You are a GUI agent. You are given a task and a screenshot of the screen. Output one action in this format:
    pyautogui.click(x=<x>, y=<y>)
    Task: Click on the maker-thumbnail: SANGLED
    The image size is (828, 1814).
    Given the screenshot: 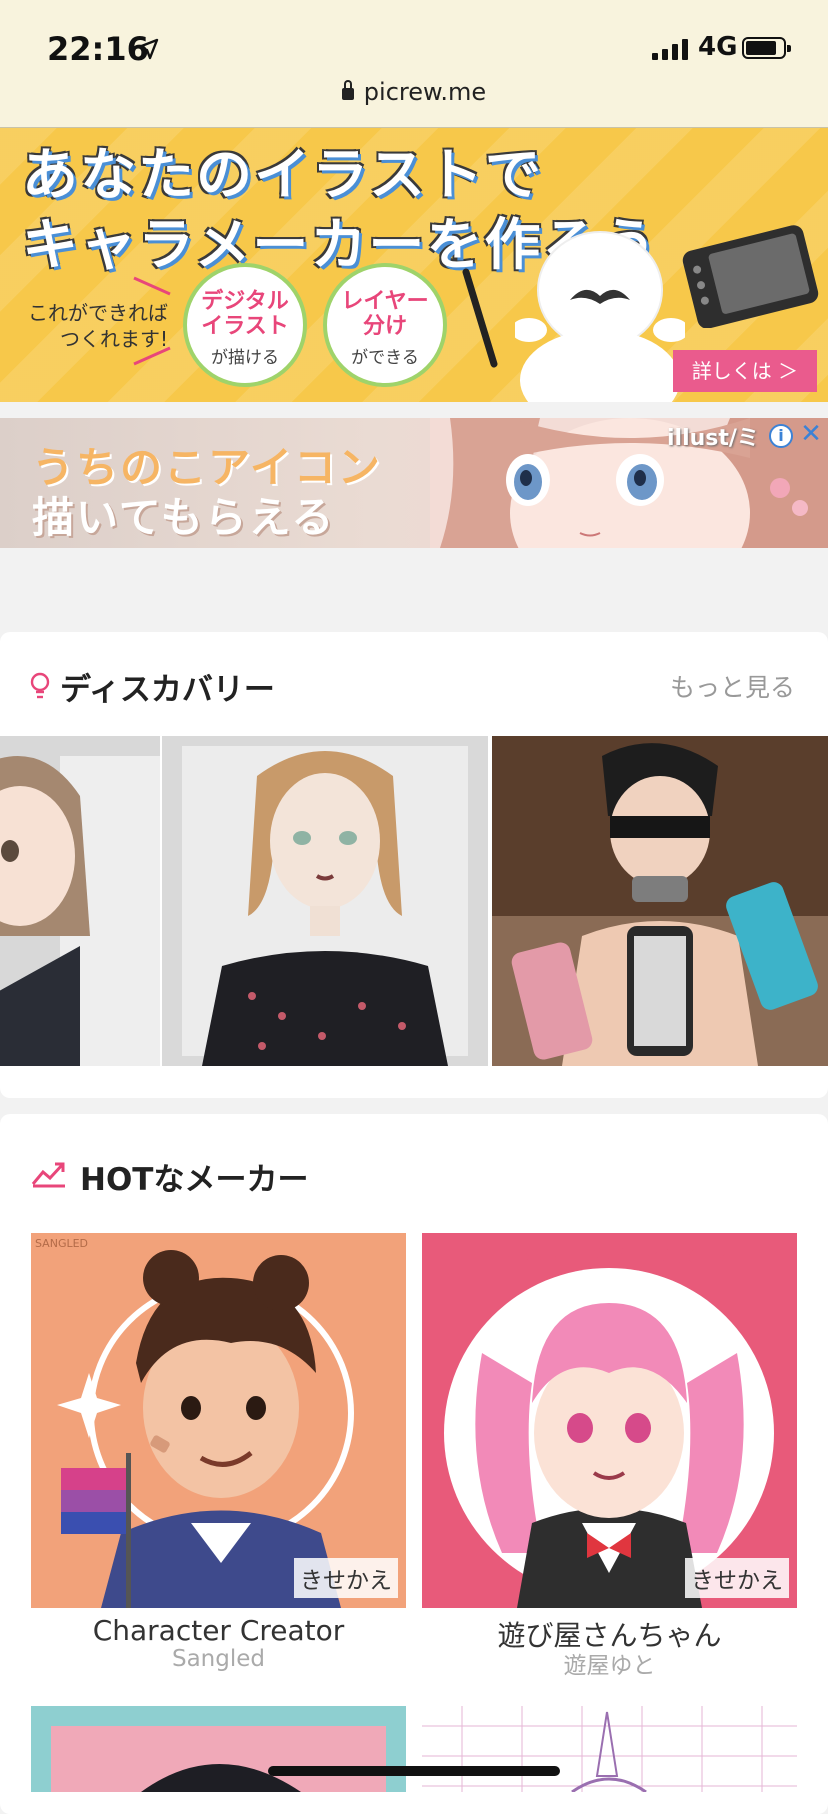 What is the action you would take?
    pyautogui.click(x=218, y=1420)
    